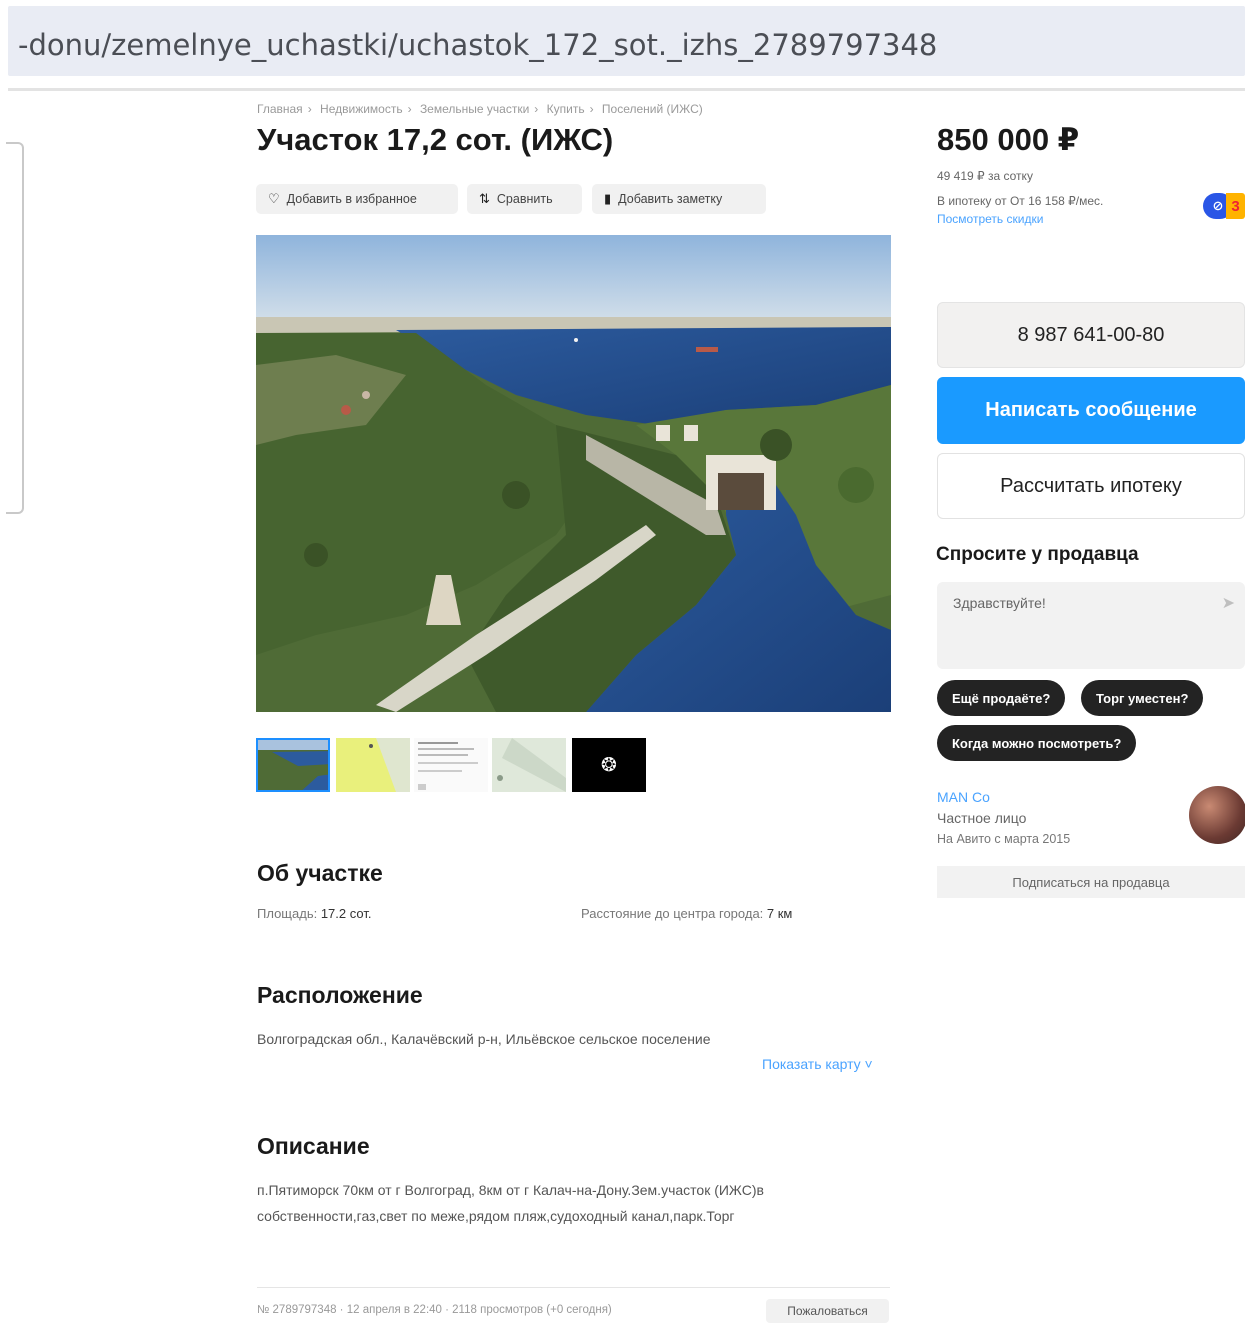  Describe the element at coordinates (652, 109) in the screenshot. I see `breadcrumb-izhs: Поселений (ИЖС)` at that location.